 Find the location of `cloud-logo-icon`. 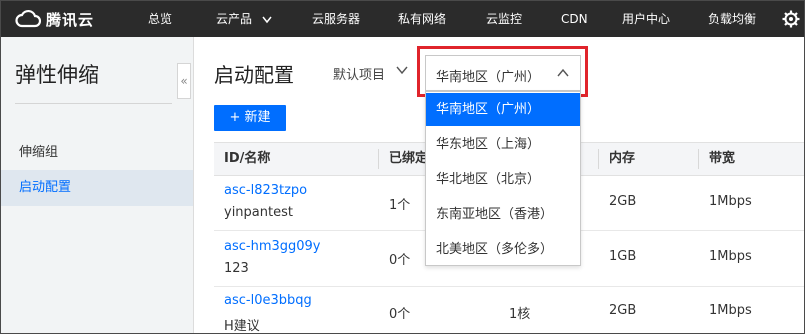

cloud-logo-icon is located at coordinates (28, 18).